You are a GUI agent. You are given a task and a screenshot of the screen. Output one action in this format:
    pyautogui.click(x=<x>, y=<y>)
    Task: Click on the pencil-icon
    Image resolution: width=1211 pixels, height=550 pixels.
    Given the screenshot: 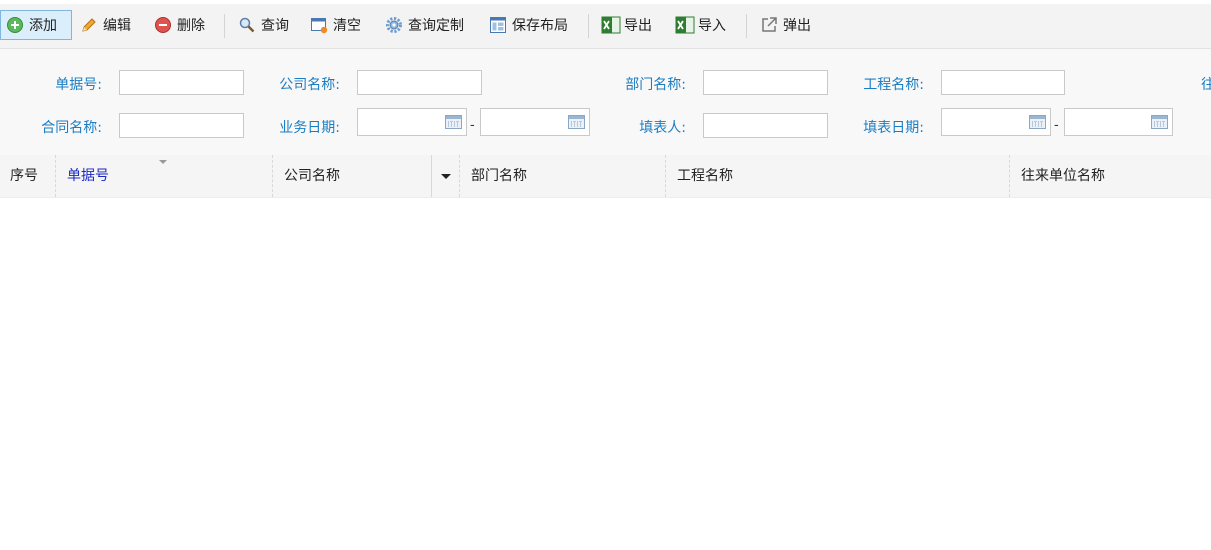 What is the action you would take?
    pyautogui.click(x=89, y=25)
    